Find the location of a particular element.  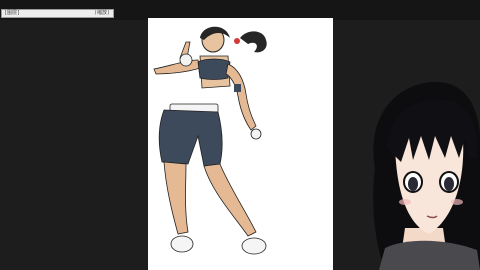

document-title-field: [图层] (缩放) is located at coordinates (57, 13).